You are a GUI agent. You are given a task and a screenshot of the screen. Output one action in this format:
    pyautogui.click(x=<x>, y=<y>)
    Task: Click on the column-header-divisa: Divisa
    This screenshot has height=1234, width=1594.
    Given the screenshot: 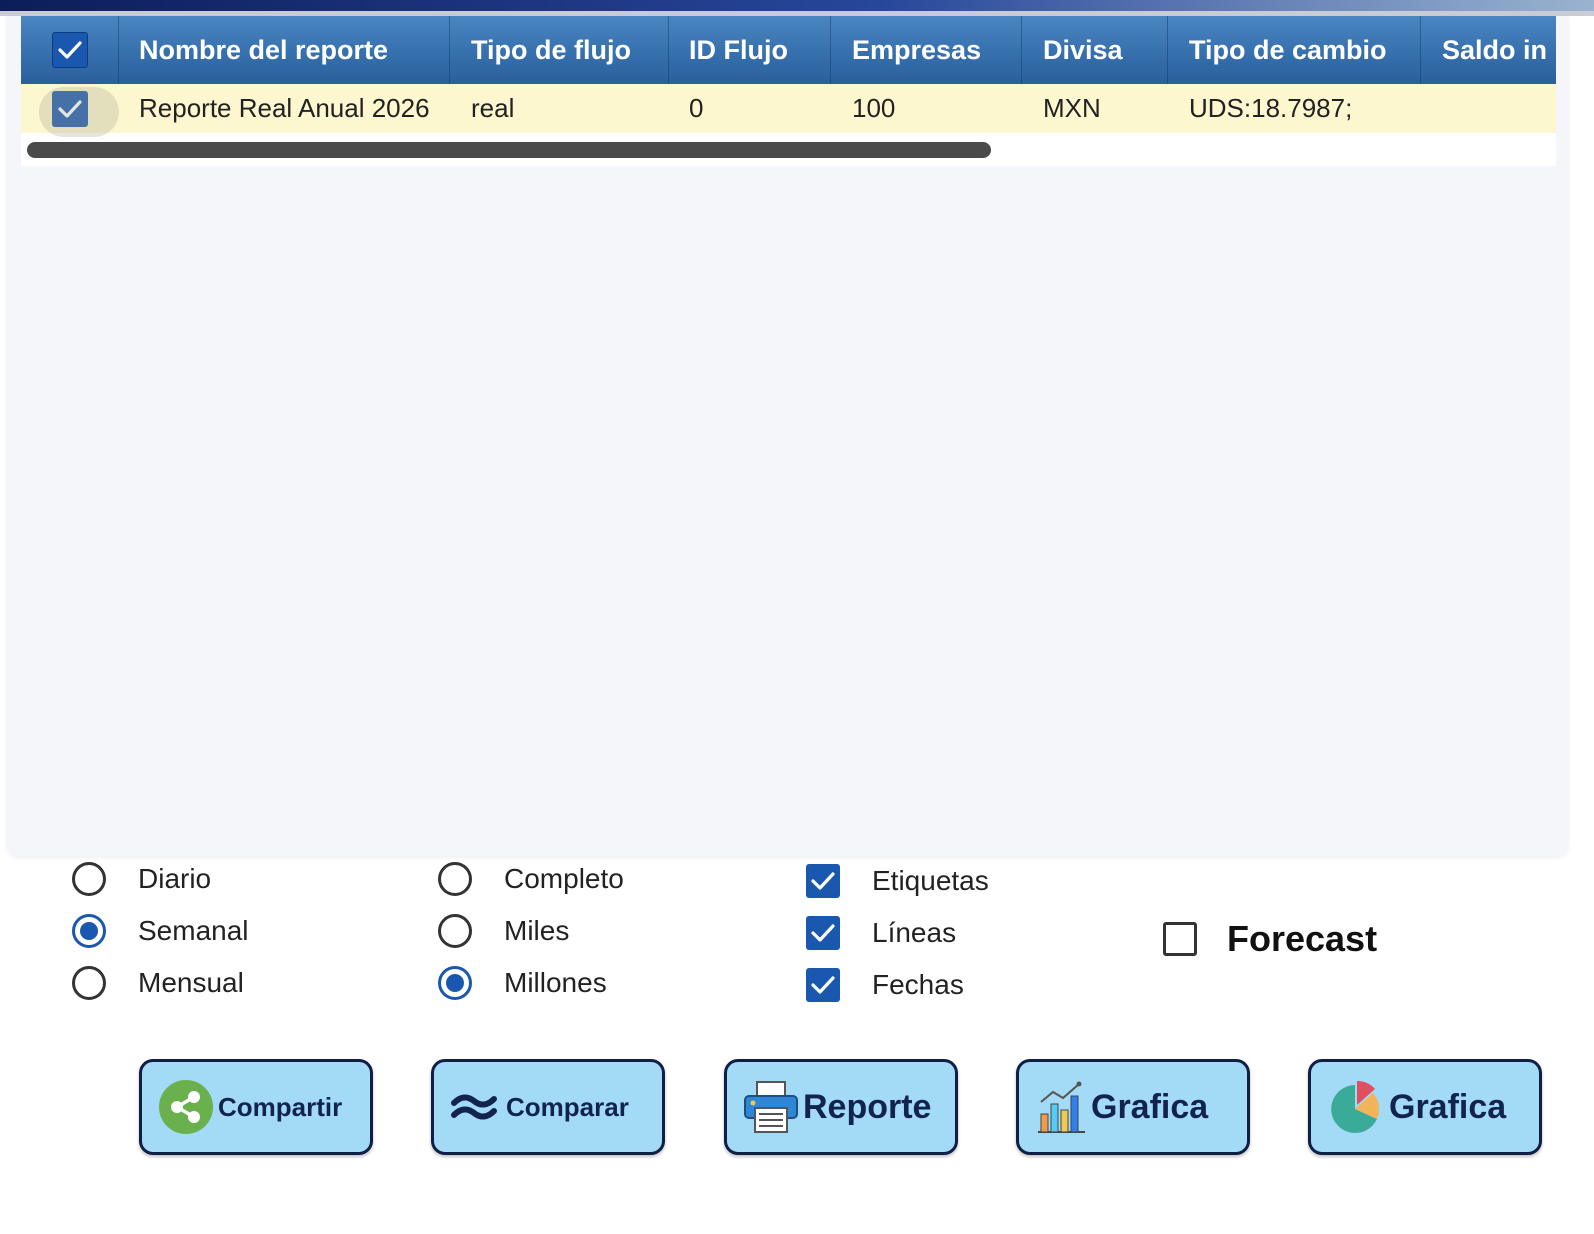 What is the action you would take?
    pyautogui.click(x=1095, y=50)
    